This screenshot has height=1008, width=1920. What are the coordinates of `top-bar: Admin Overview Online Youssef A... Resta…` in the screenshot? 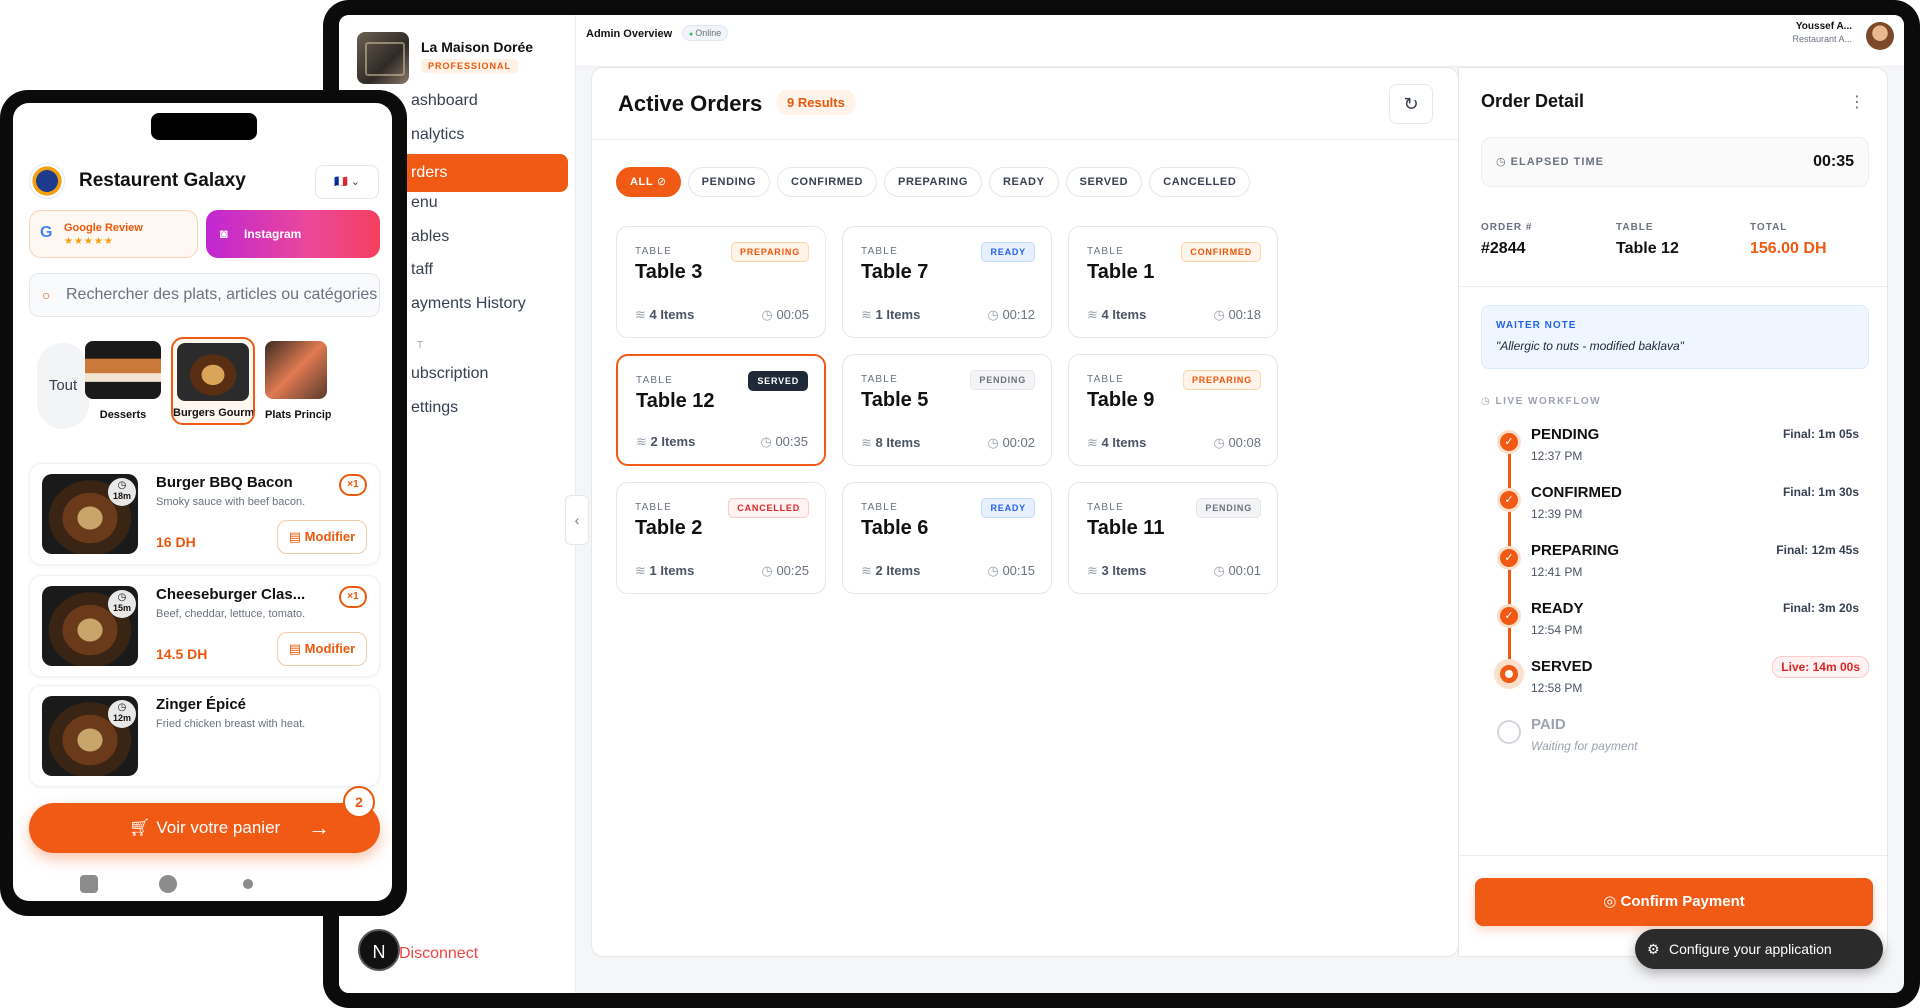 It's located at (1240, 41).